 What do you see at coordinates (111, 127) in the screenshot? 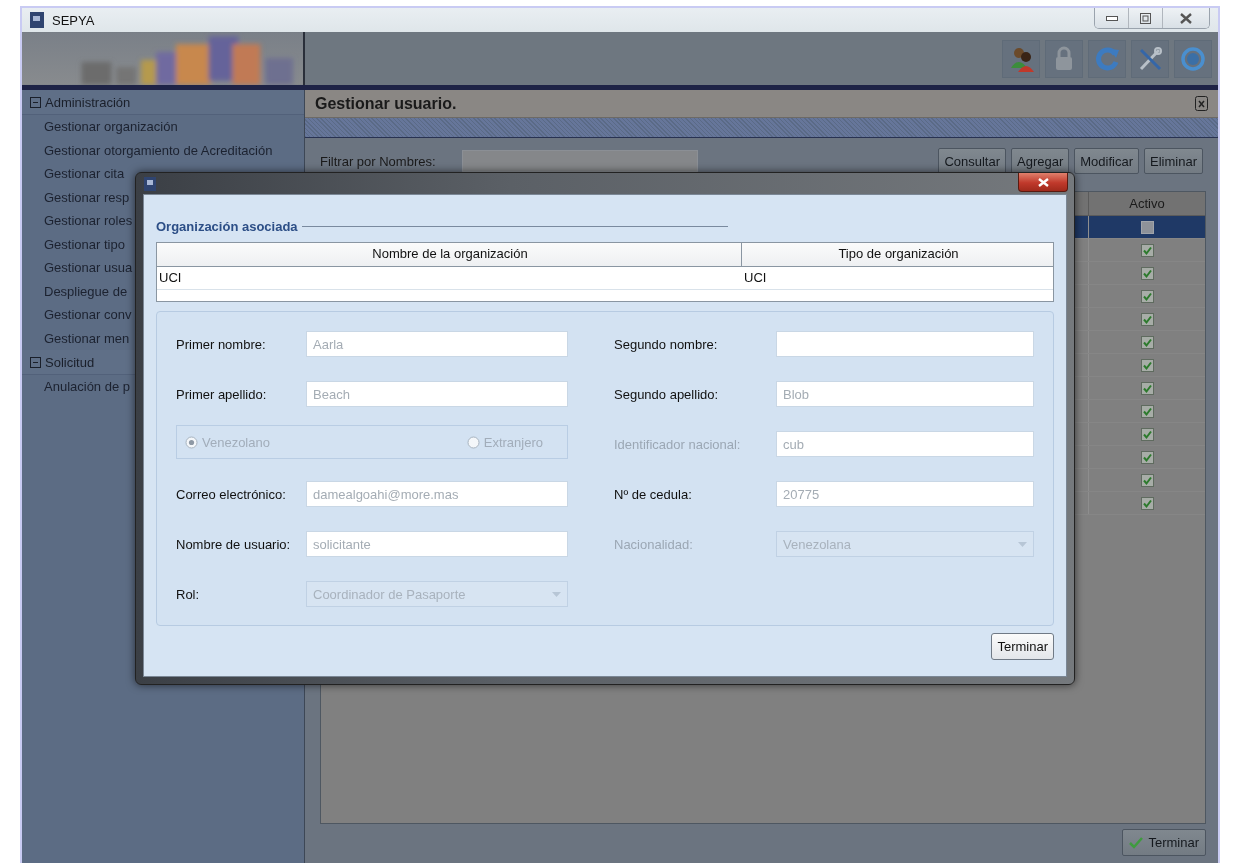
I see `sidebar-item: Gestionar organización` at bounding box center [111, 127].